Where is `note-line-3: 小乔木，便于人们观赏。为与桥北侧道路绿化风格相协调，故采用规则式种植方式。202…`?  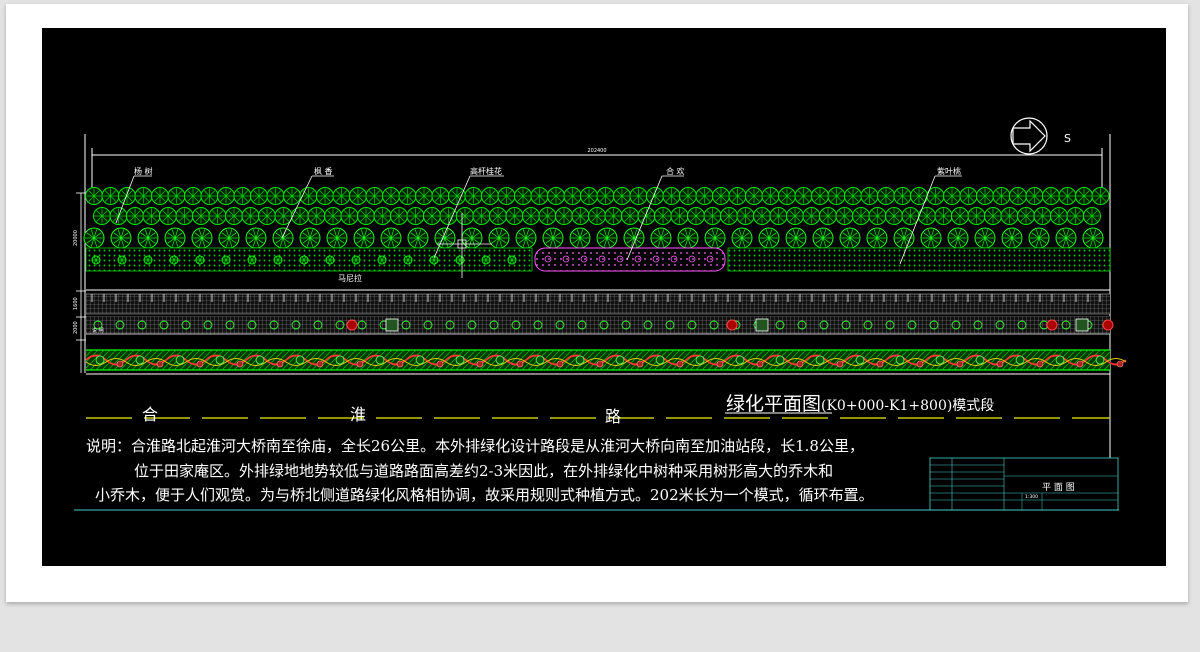
note-line-3: 小乔木，便于人们观赏。为与桥北侧道路绿化风格相协调，故采用规则式种植方式。202… is located at coordinates (484, 495).